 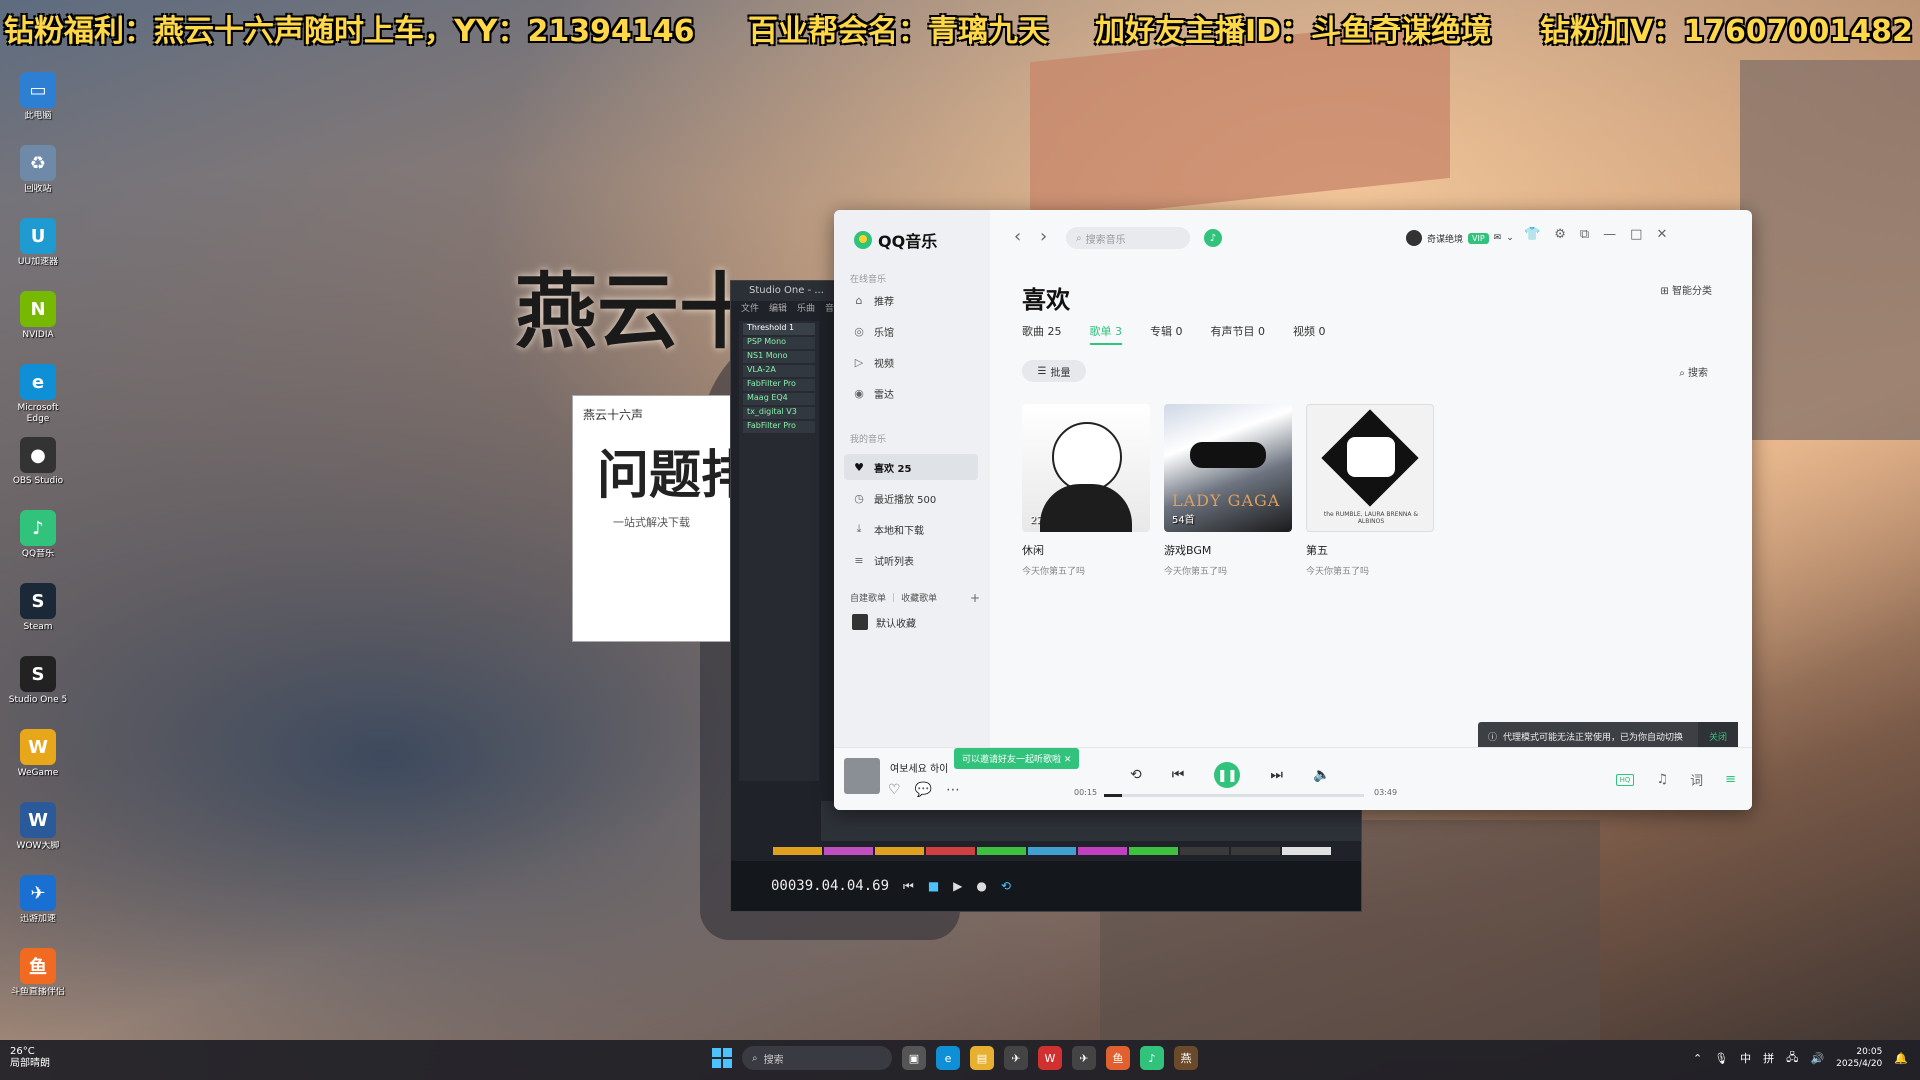 What do you see at coordinates (1118, 1058) in the screenshot?
I see `douyu-icon: 鱼` at bounding box center [1118, 1058].